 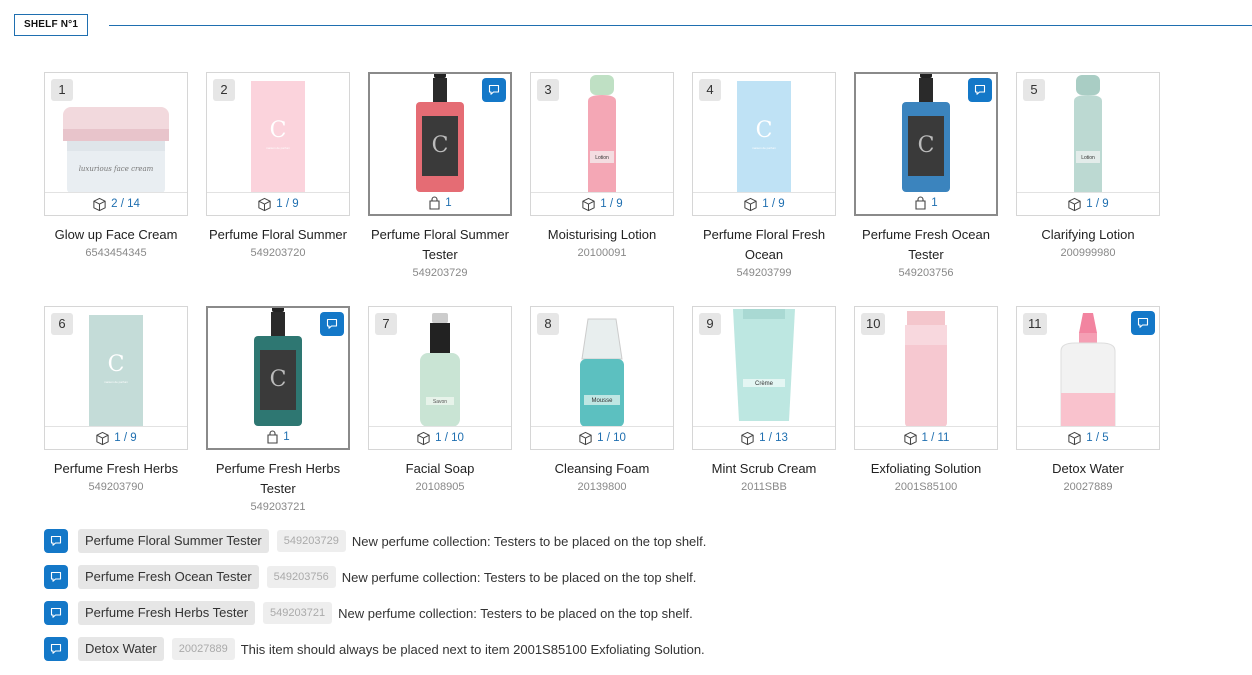 I want to click on product-card: Cmaison de parfum 4 1 / 9, so click(x=764, y=144).